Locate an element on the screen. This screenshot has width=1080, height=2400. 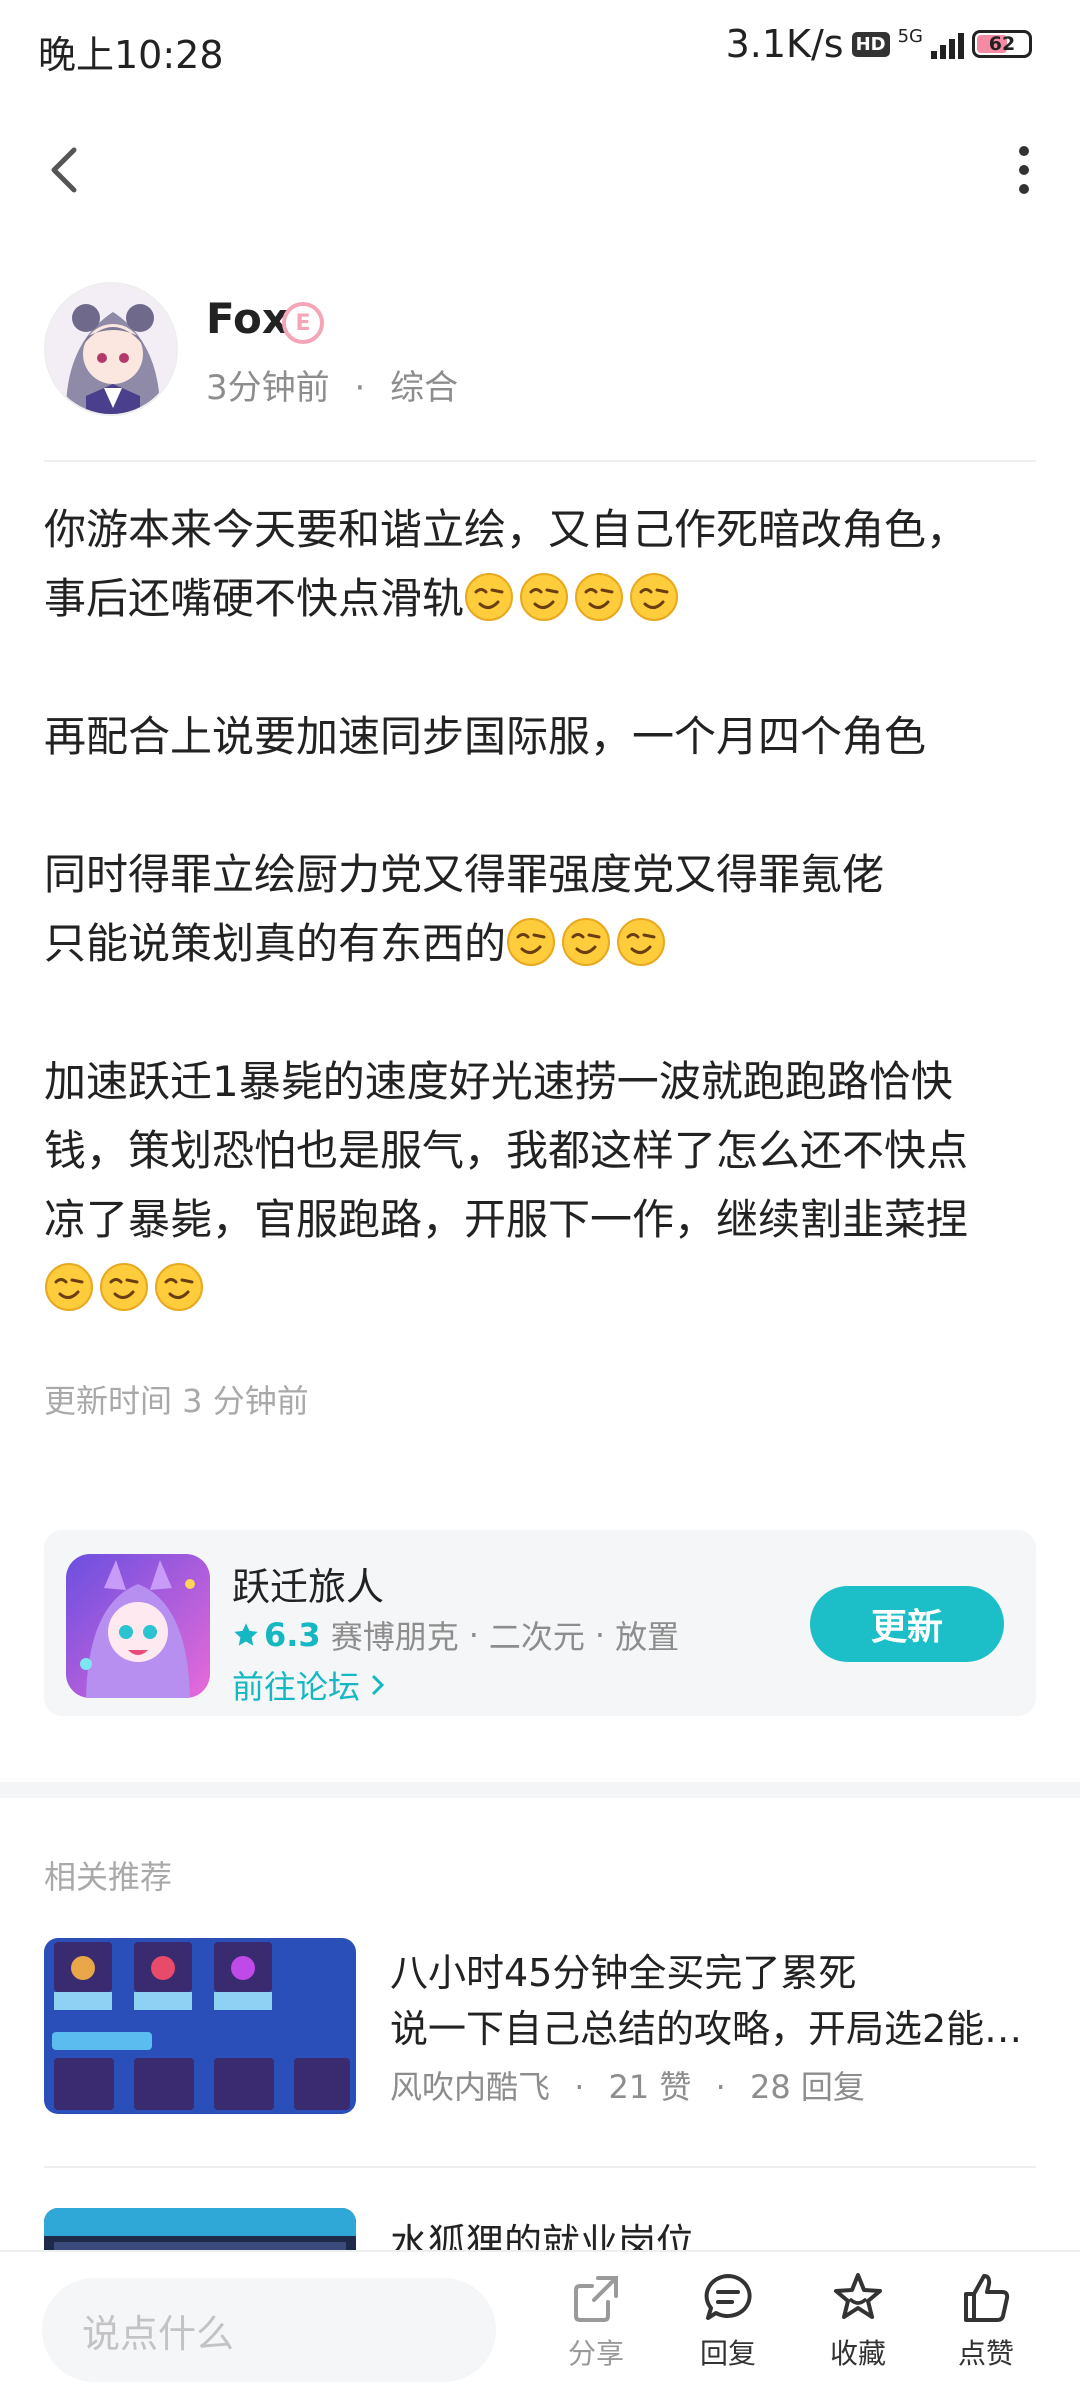
status-indicators: 3.1K/s HD 5G 62 is located at coordinates (879, 44).